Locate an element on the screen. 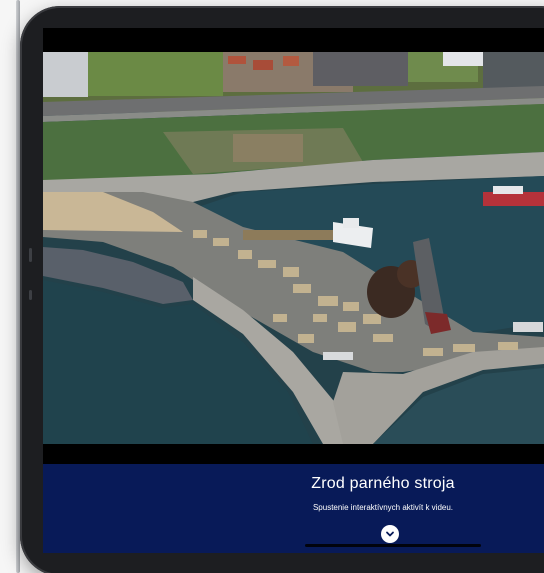 The height and width of the screenshot is (573, 544). expand-activities-button is located at coordinates (390, 534).